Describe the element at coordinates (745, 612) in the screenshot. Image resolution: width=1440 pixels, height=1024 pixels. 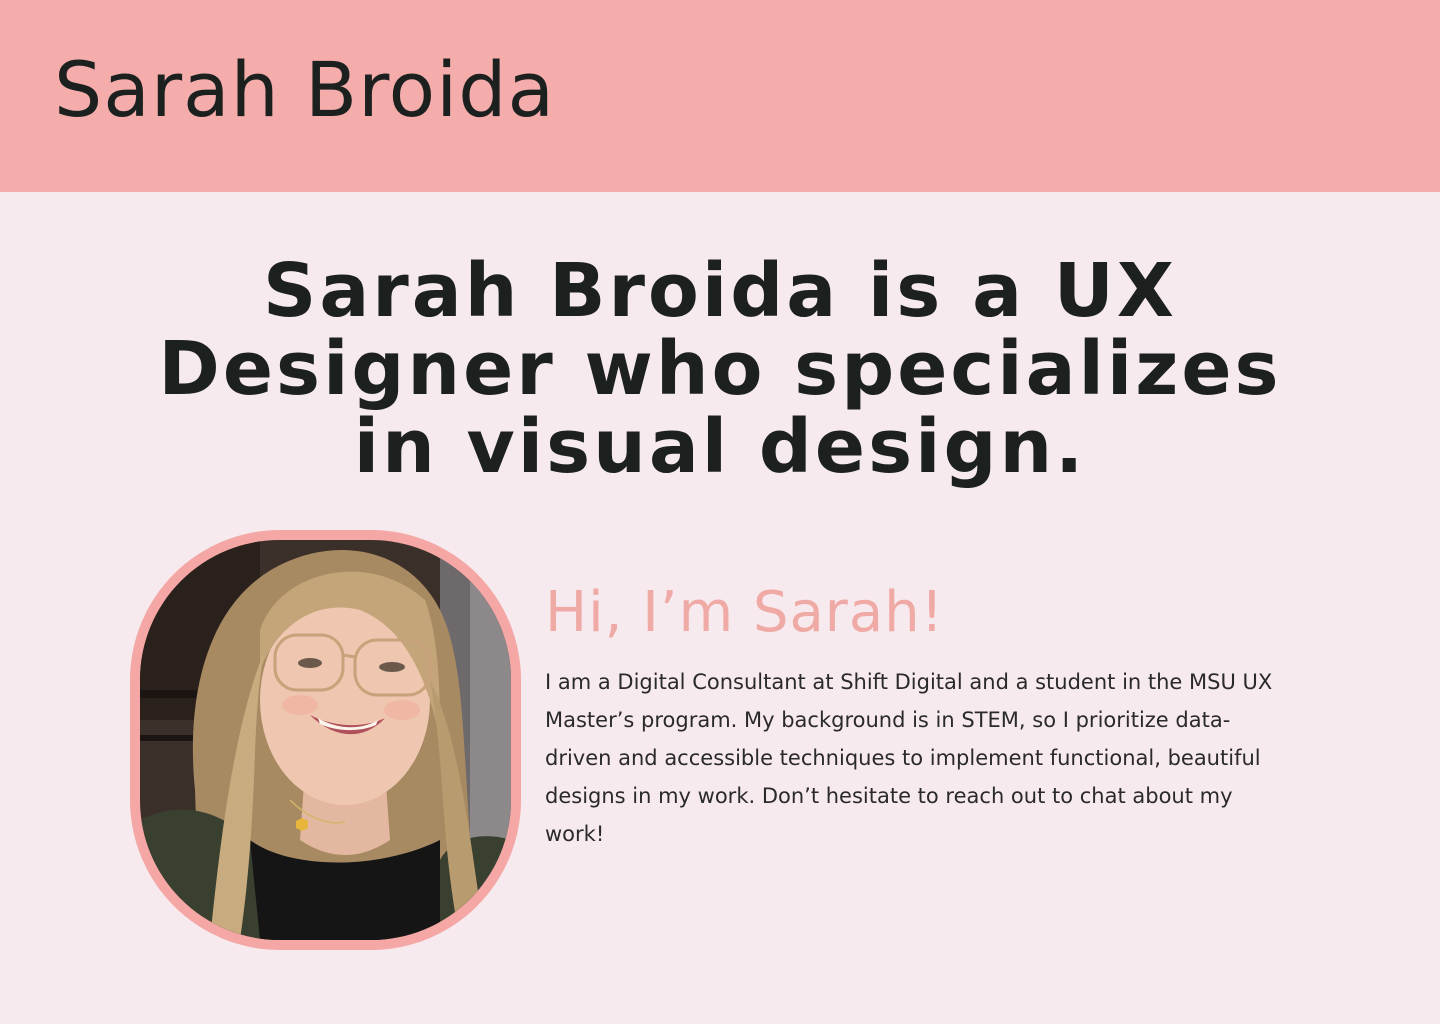
I see `intro-heading: Hi, I’m Sarah!` at that location.